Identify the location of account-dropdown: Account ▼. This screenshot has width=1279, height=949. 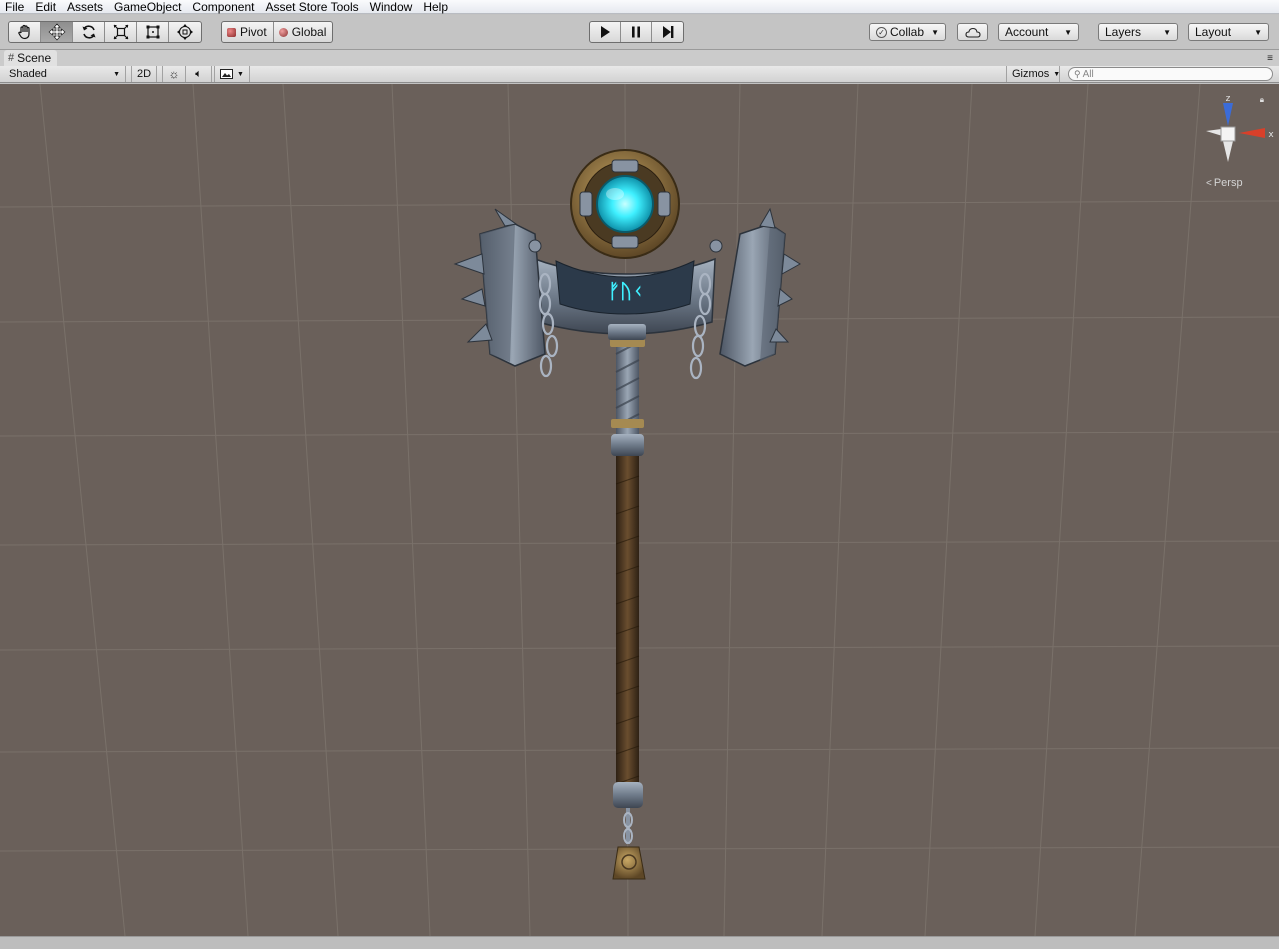
(1038, 32).